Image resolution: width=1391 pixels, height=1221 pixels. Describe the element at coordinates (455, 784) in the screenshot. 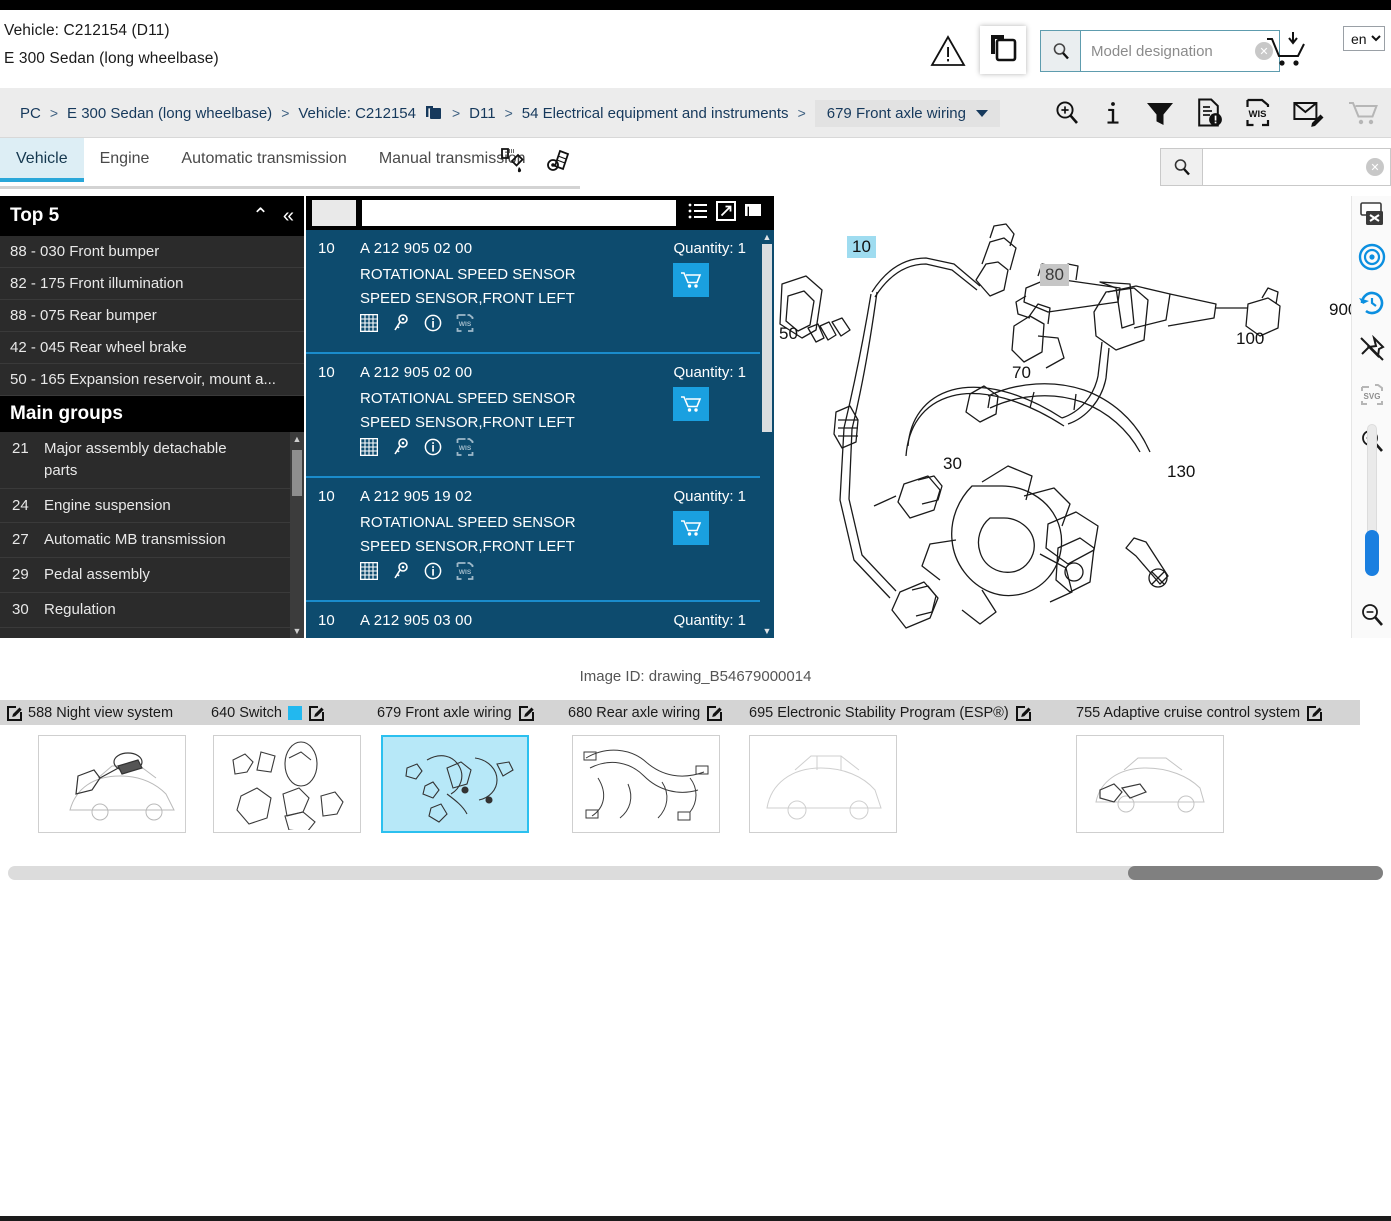

I see `thumbnail-image-selected` at that location.